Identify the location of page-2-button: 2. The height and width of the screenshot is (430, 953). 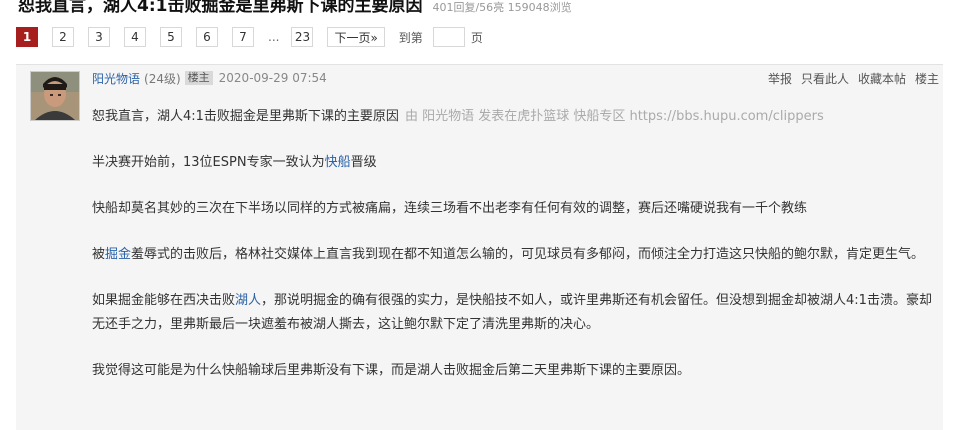
(63, 37).